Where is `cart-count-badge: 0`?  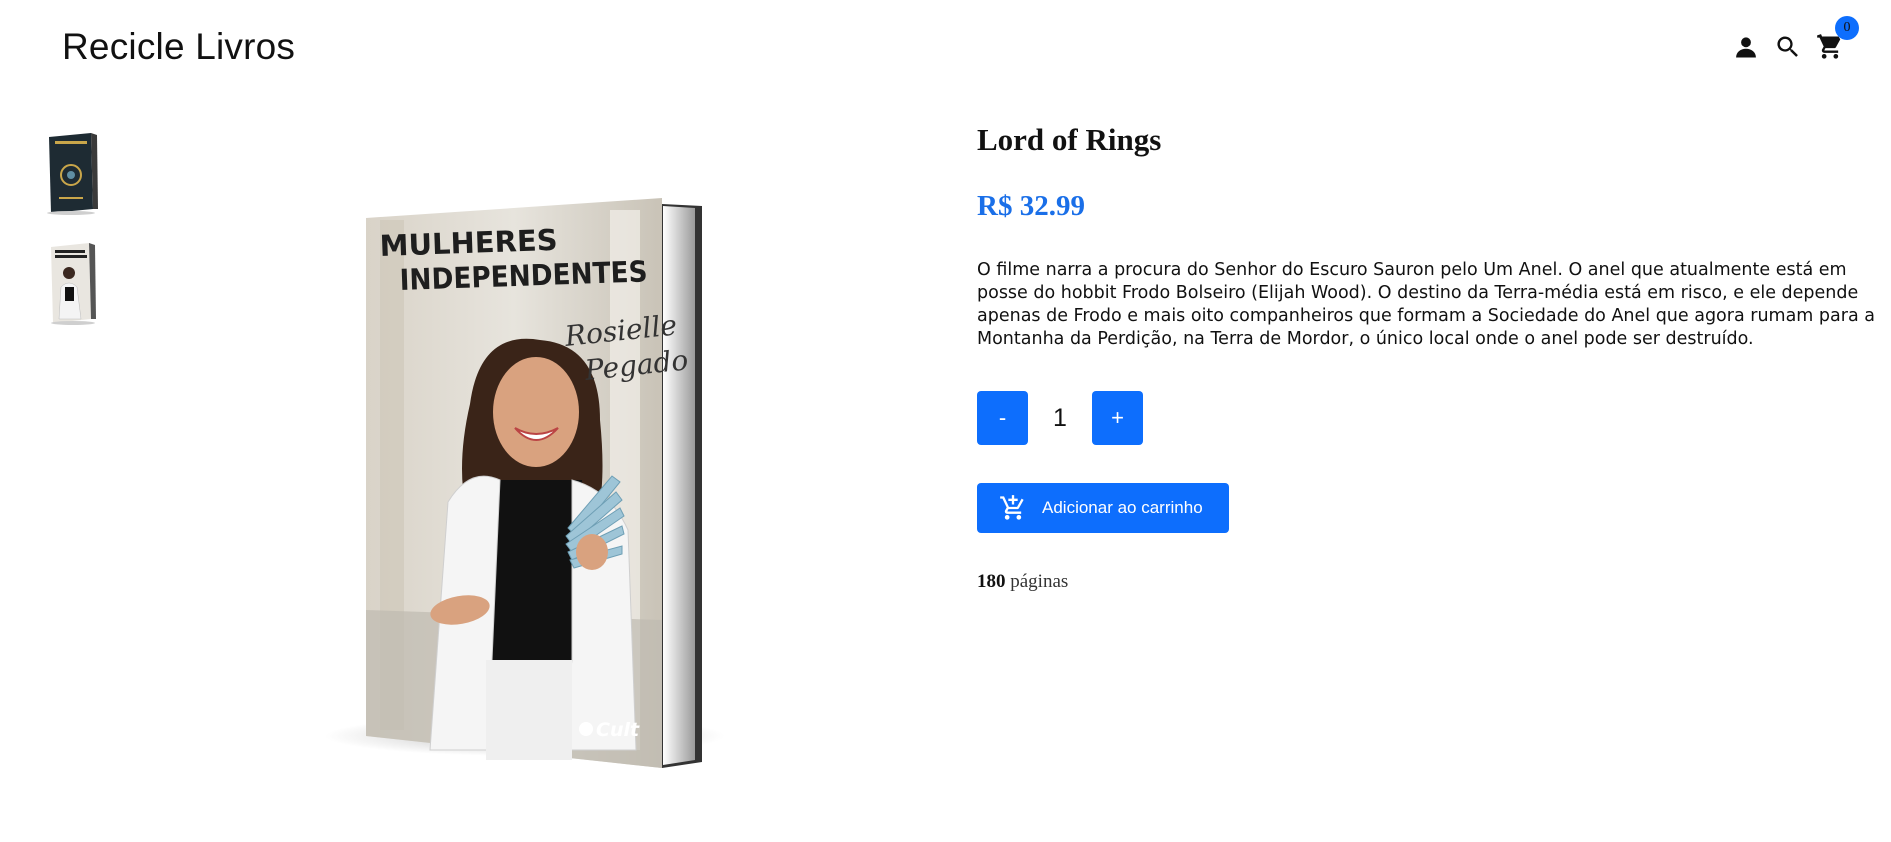
cart-count-badge: 0 is located at coordinates (1847, 28).